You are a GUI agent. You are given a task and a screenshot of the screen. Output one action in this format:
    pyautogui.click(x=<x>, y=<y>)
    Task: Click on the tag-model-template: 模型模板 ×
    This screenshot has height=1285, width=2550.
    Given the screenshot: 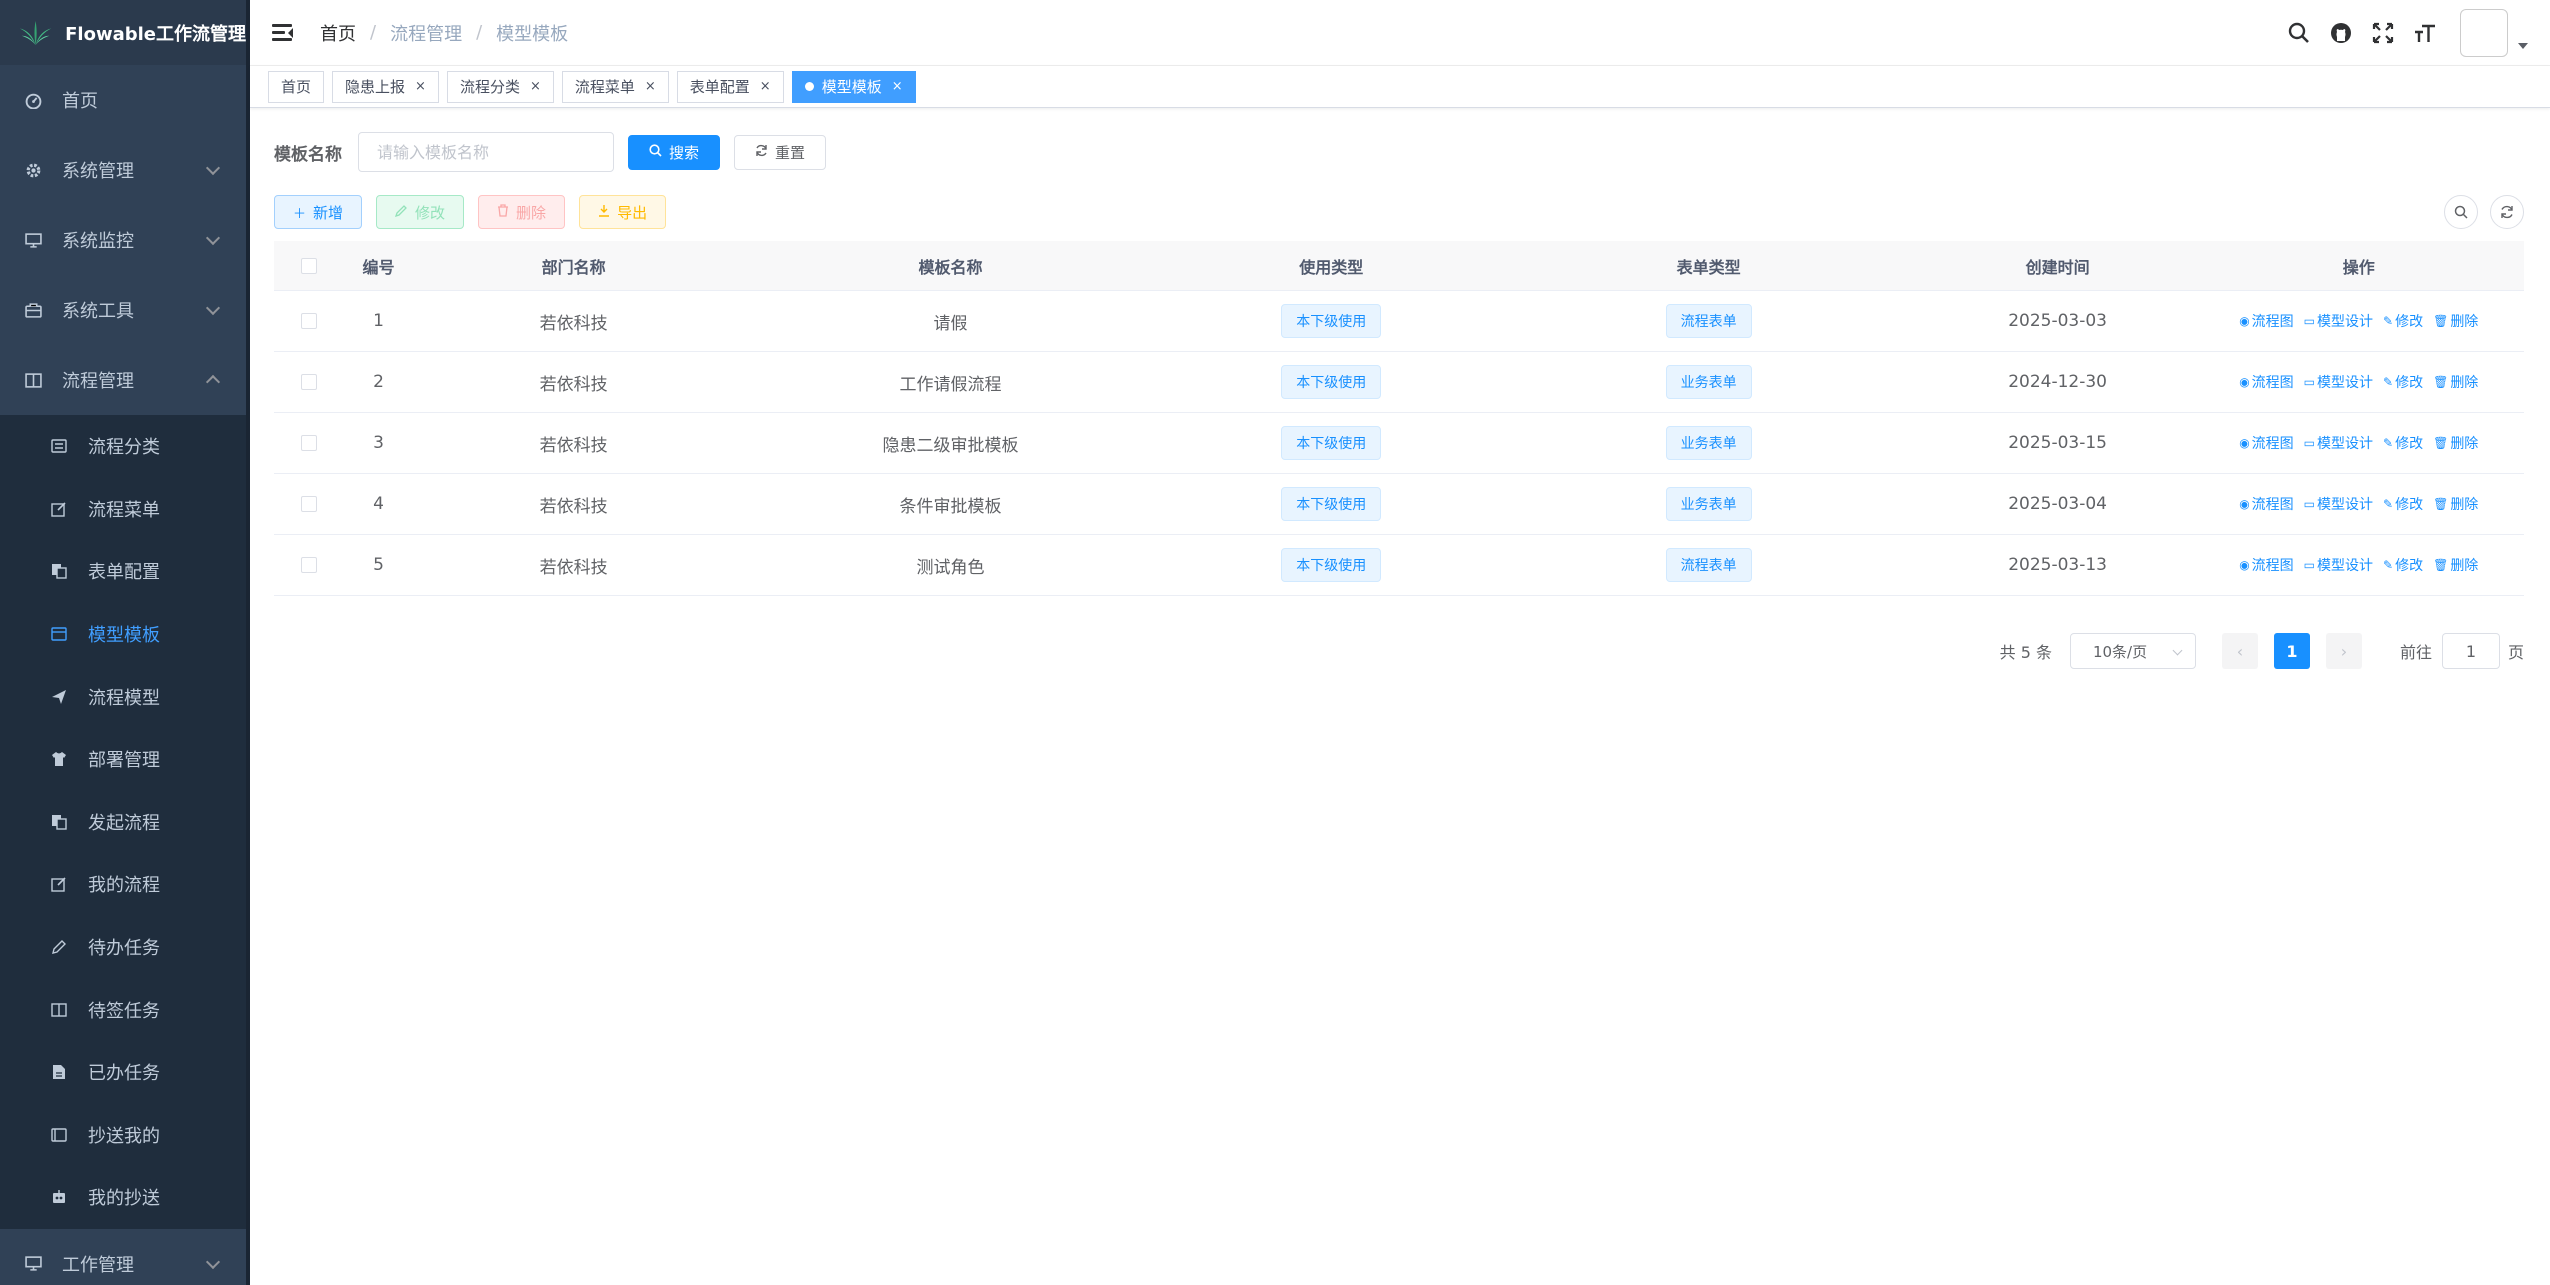 What is the action you would take?
    pyautogui.click(x=853, y=86)
    